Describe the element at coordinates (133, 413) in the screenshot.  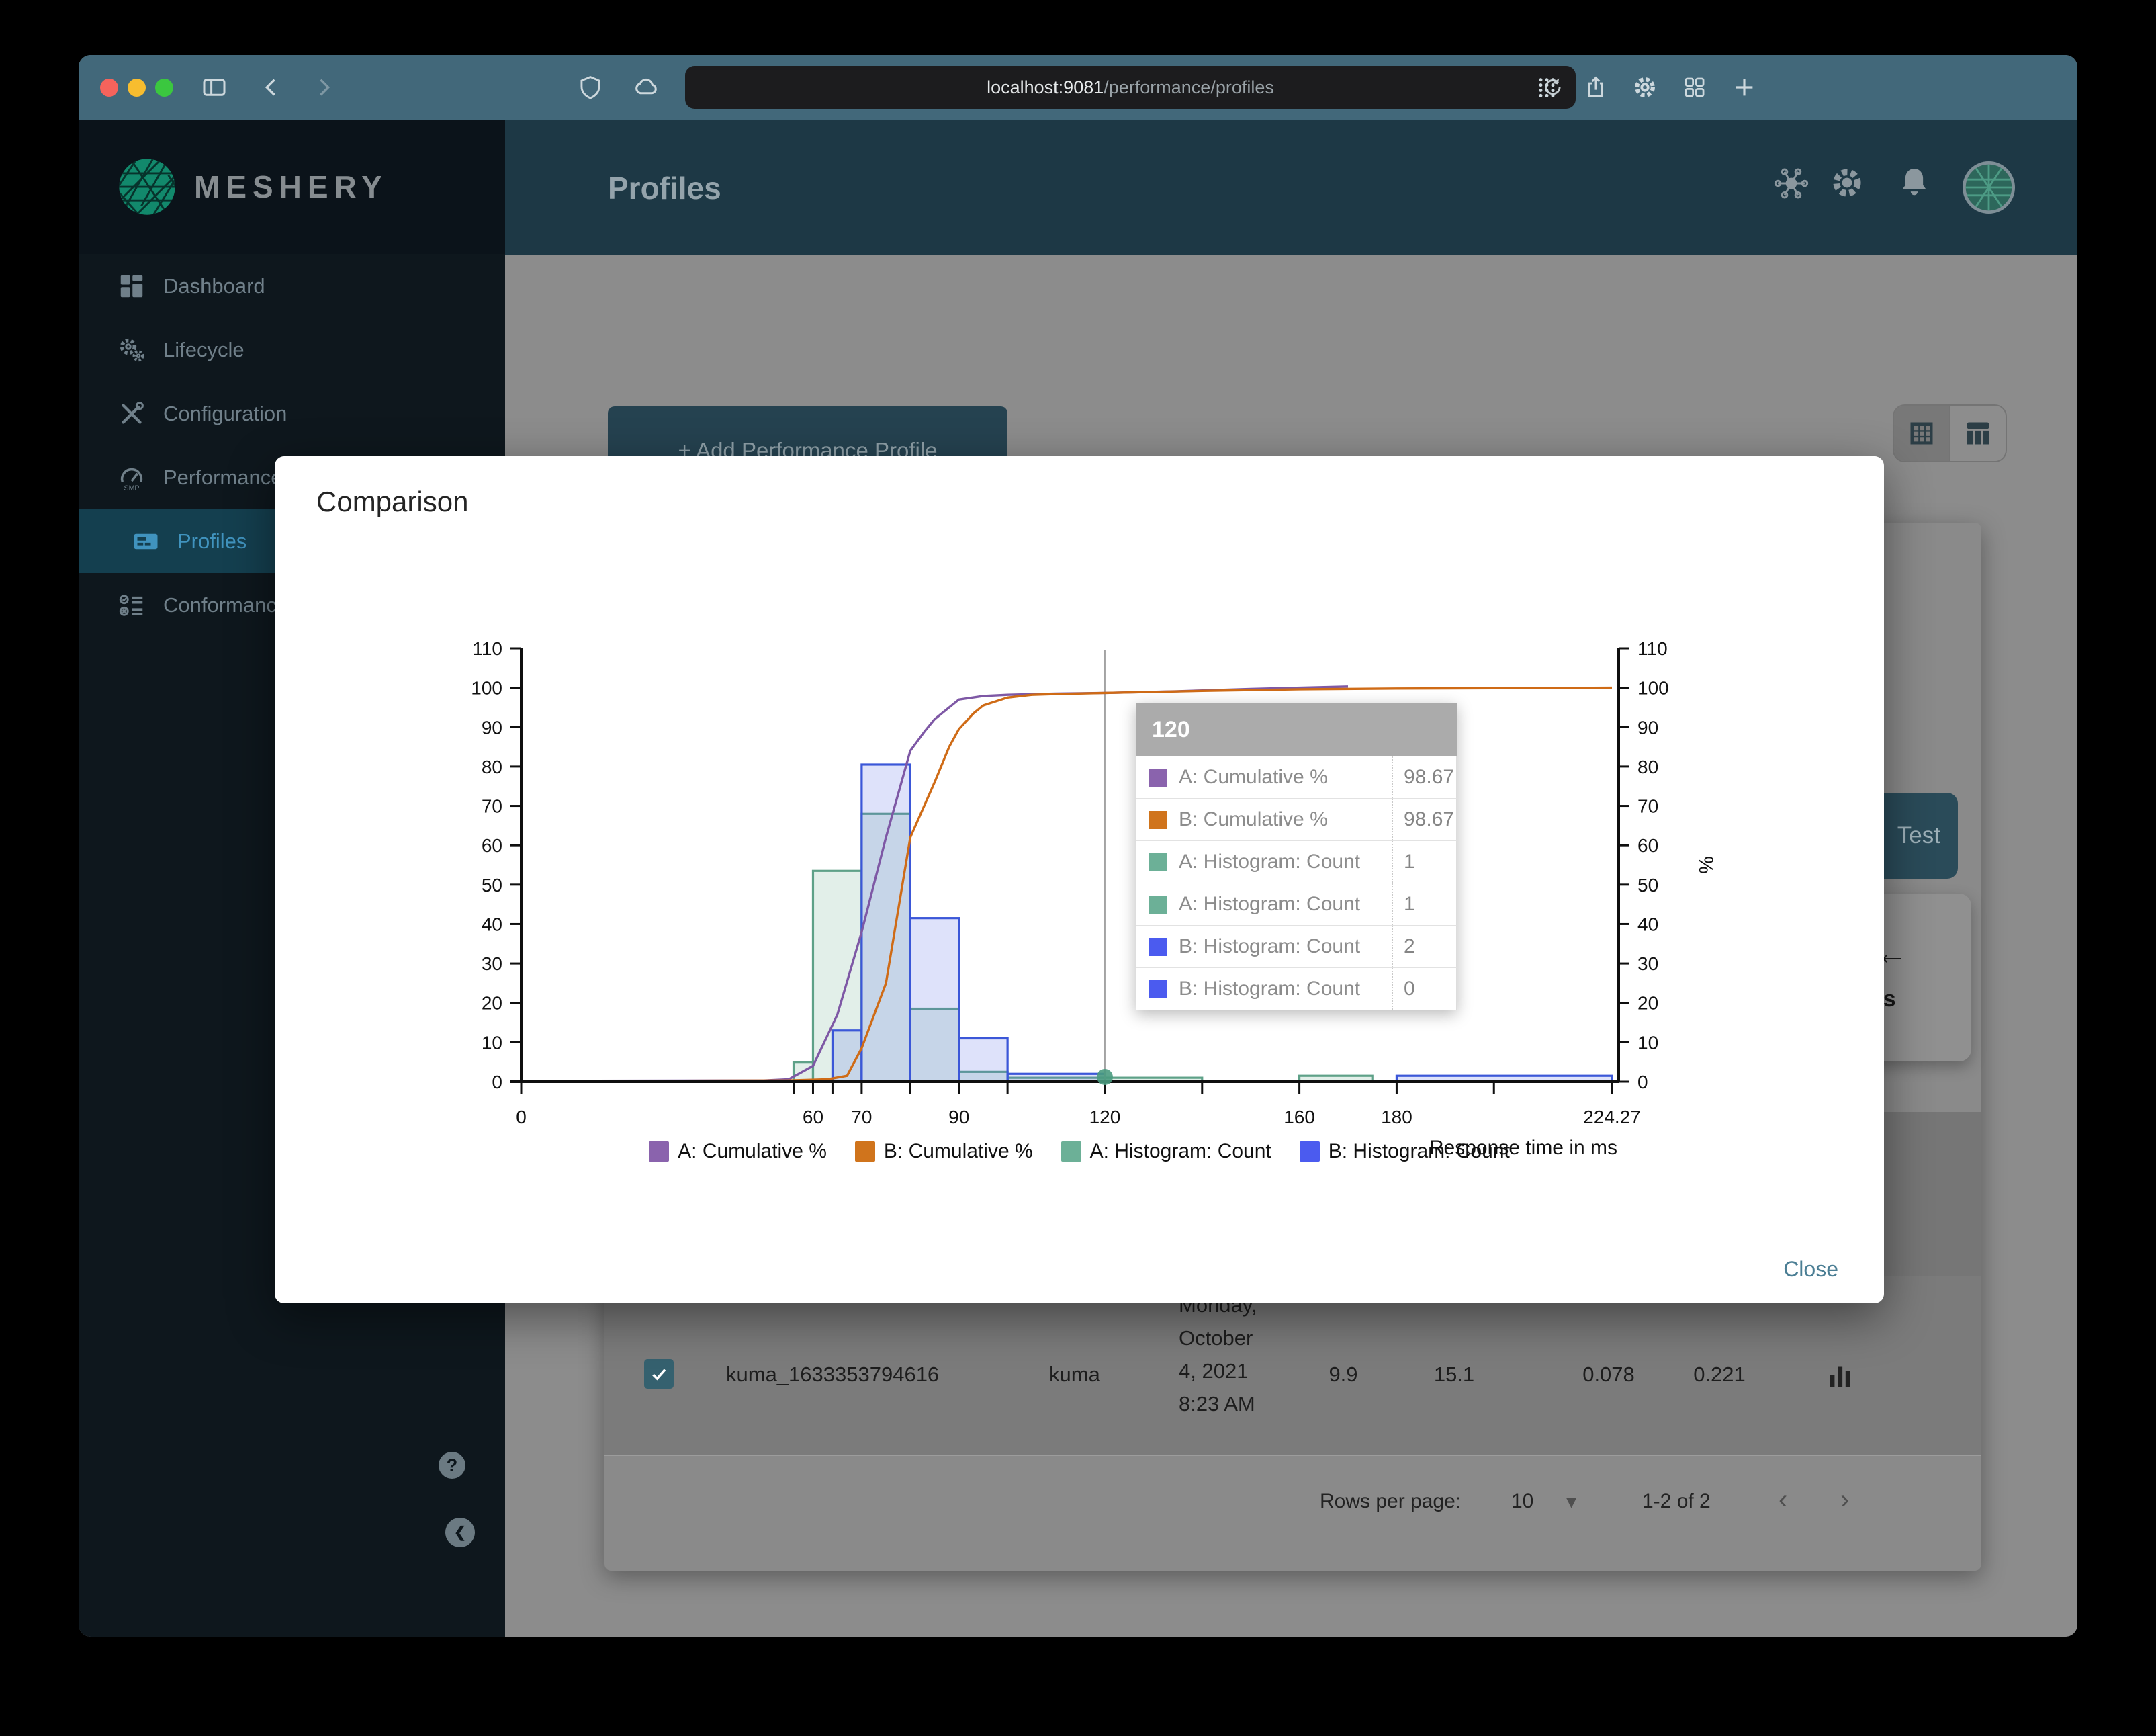
I see `configuration-tools-icon` at that location.